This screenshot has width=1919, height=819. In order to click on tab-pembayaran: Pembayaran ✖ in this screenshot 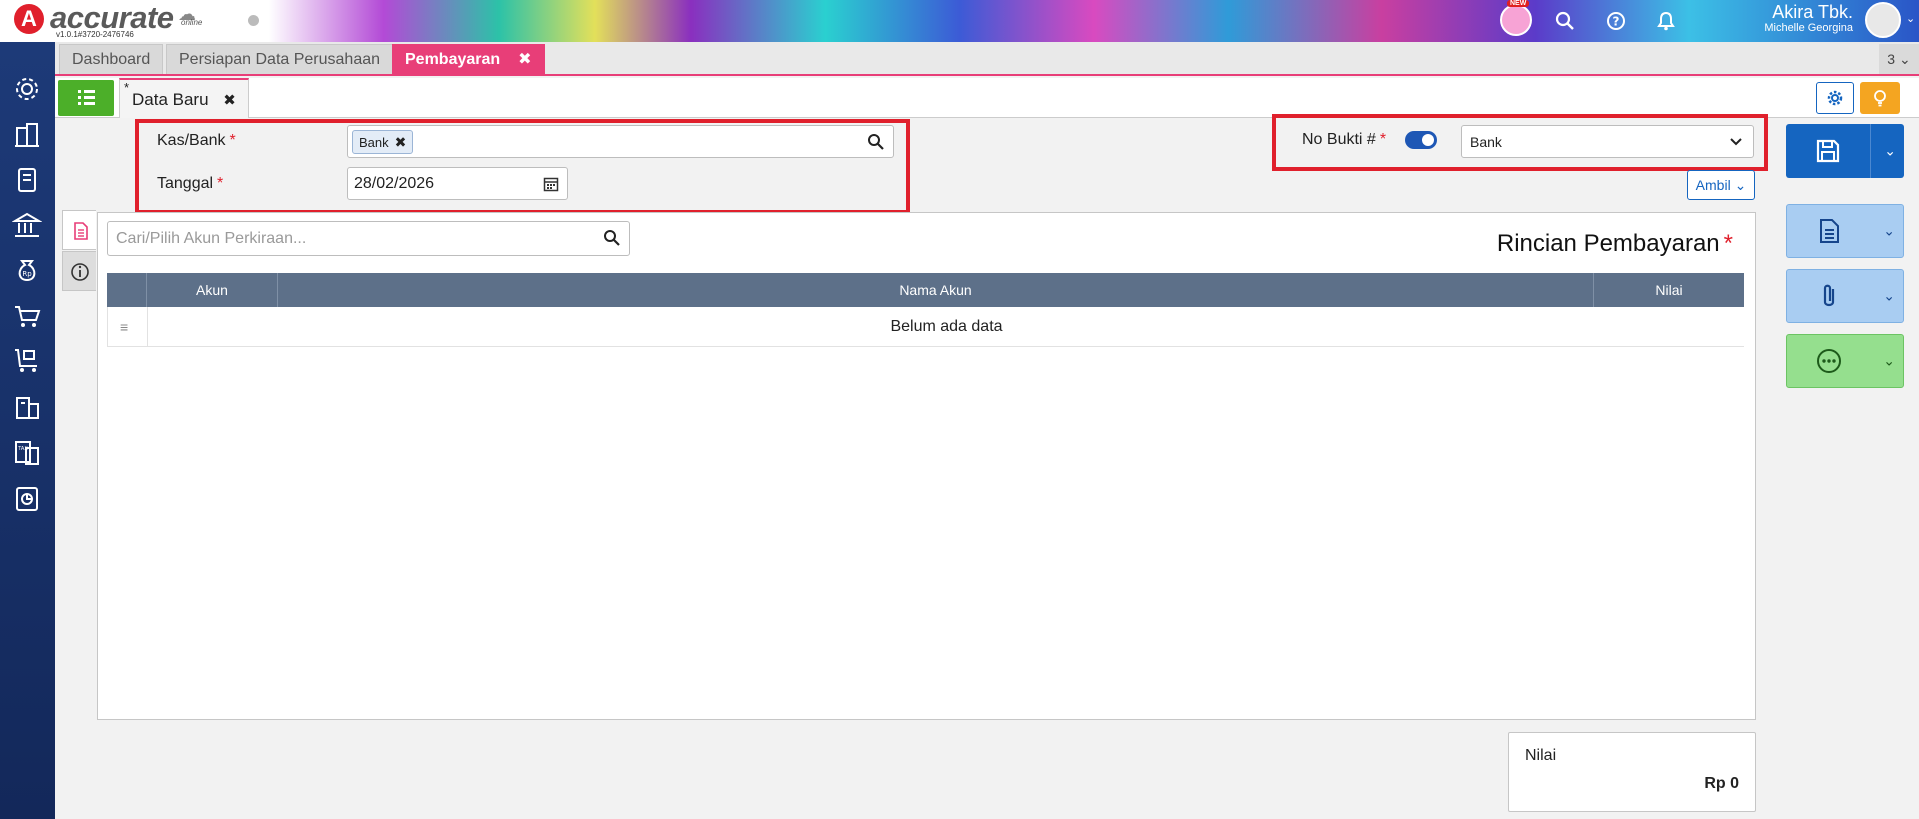, I will do `click(468, 59)`.